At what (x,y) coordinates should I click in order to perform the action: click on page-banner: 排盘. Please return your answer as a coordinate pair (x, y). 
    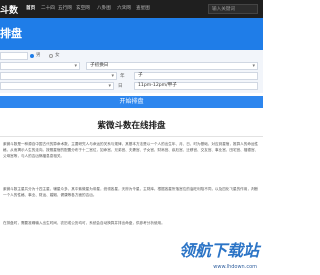
    Looking at the image, I should click on (131, 34).